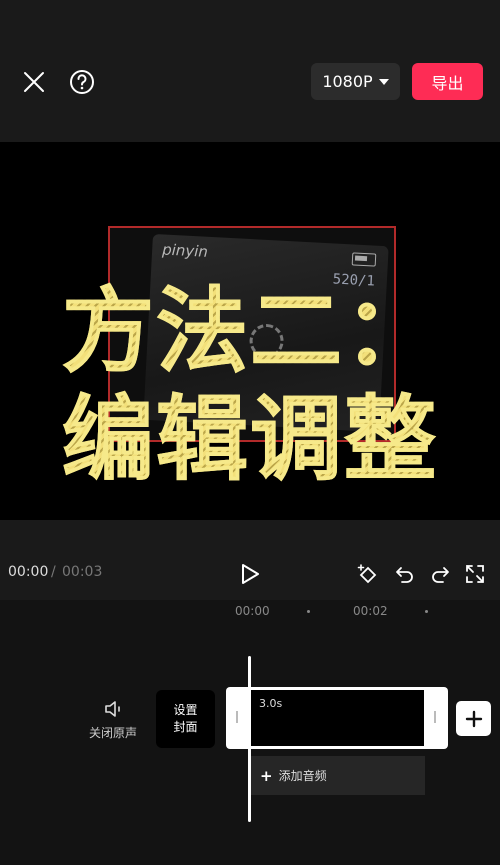 This screenshot has height=865, width=500. I want to click on close-icon, so click(34, 82).